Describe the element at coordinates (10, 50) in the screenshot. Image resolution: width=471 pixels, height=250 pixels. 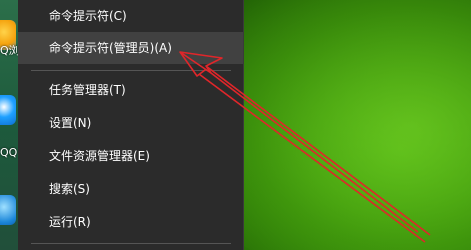
I see `desktop-icon-label: Q浏` at that location.